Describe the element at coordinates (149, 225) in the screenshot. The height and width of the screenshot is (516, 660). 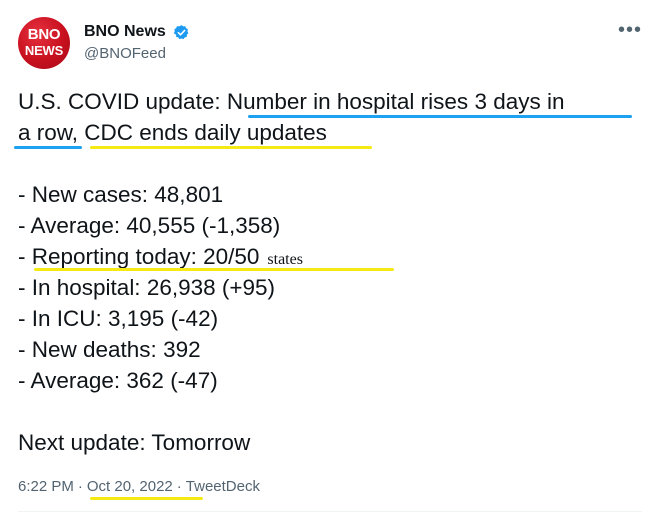
I see `stat-average-cases: - Average: 40,555 (-1,358)` at that location.